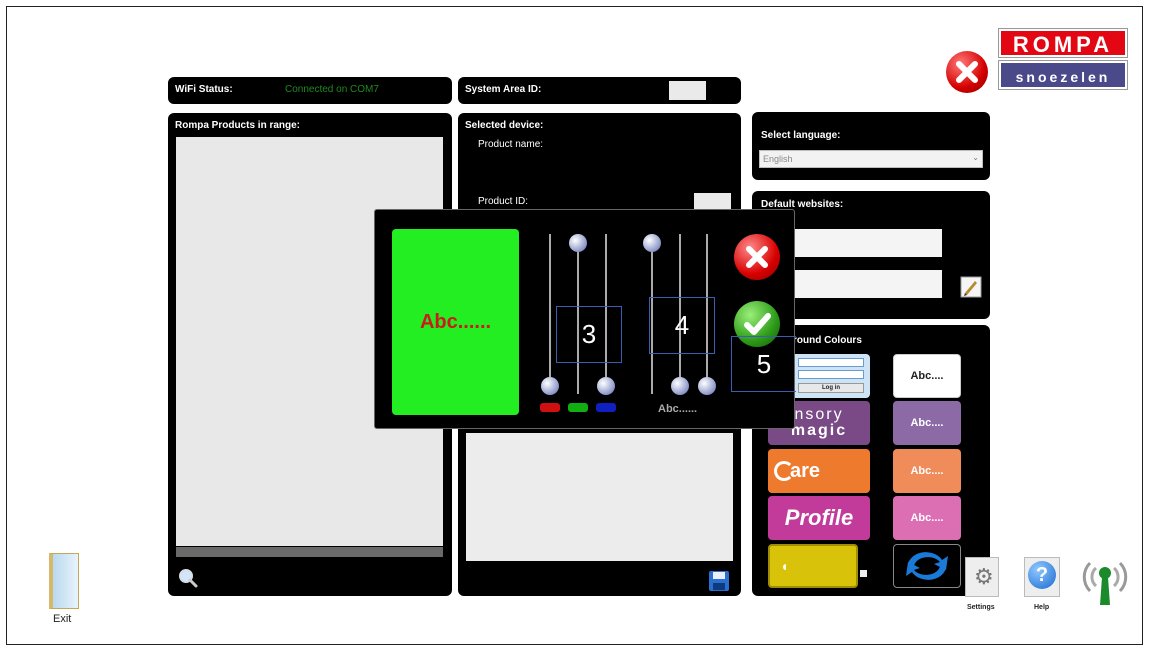 The image size is (1149, 651). I want to click on green-slider-knob, so click(578, 243).